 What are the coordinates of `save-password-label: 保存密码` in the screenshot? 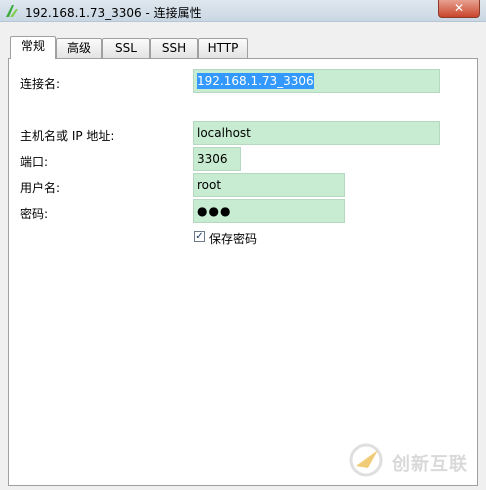 It's located at (233, 239).